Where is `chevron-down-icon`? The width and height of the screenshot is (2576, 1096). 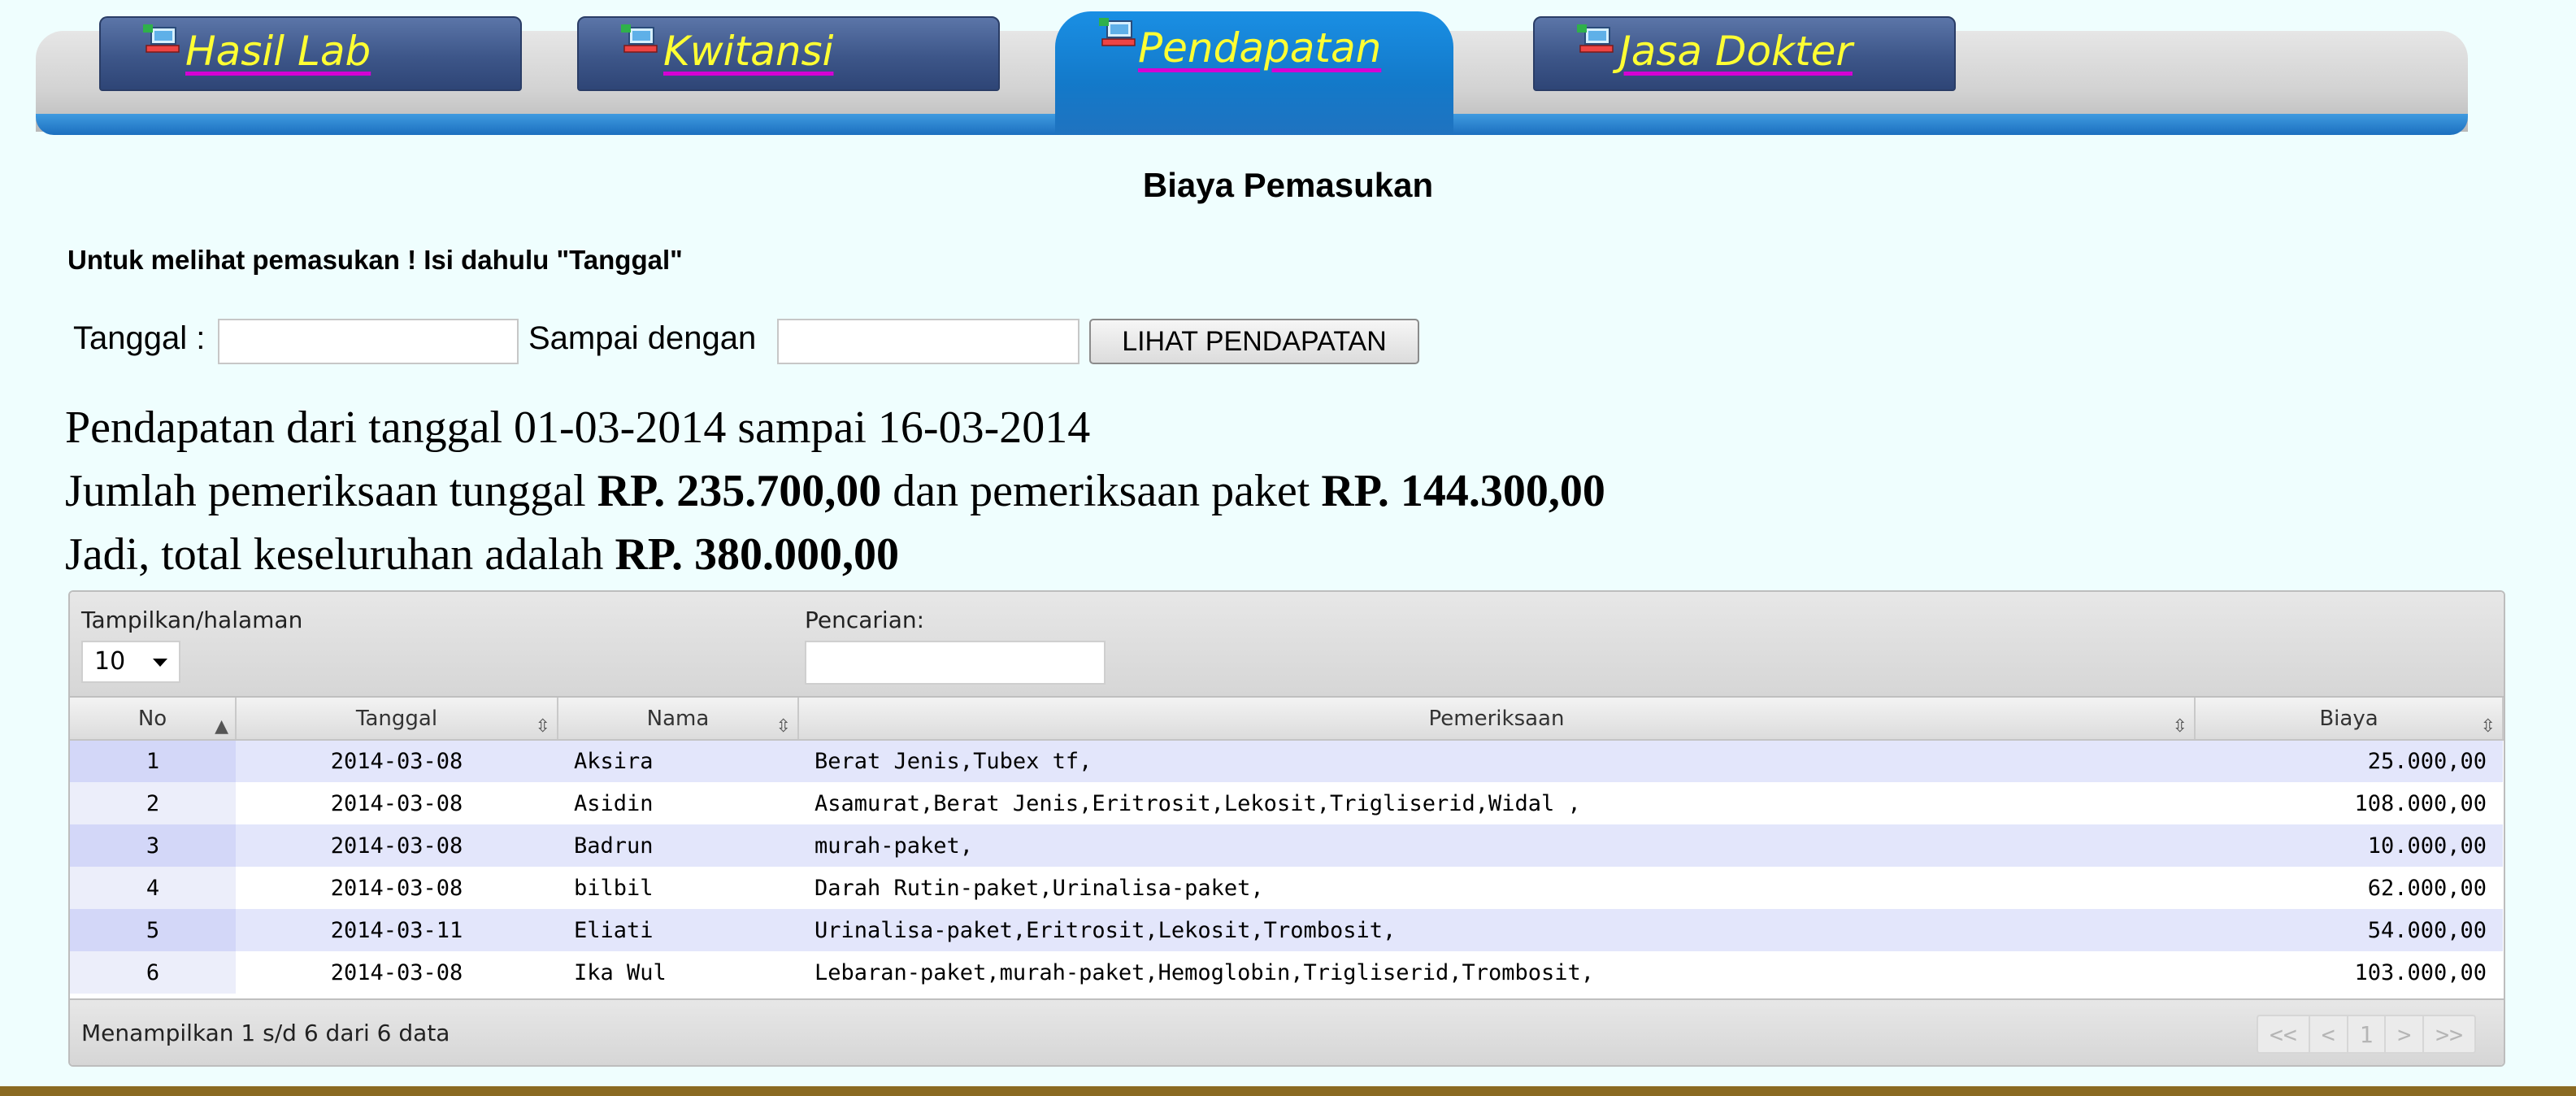 chevron-down-icon is located at coordinates (160, 663).